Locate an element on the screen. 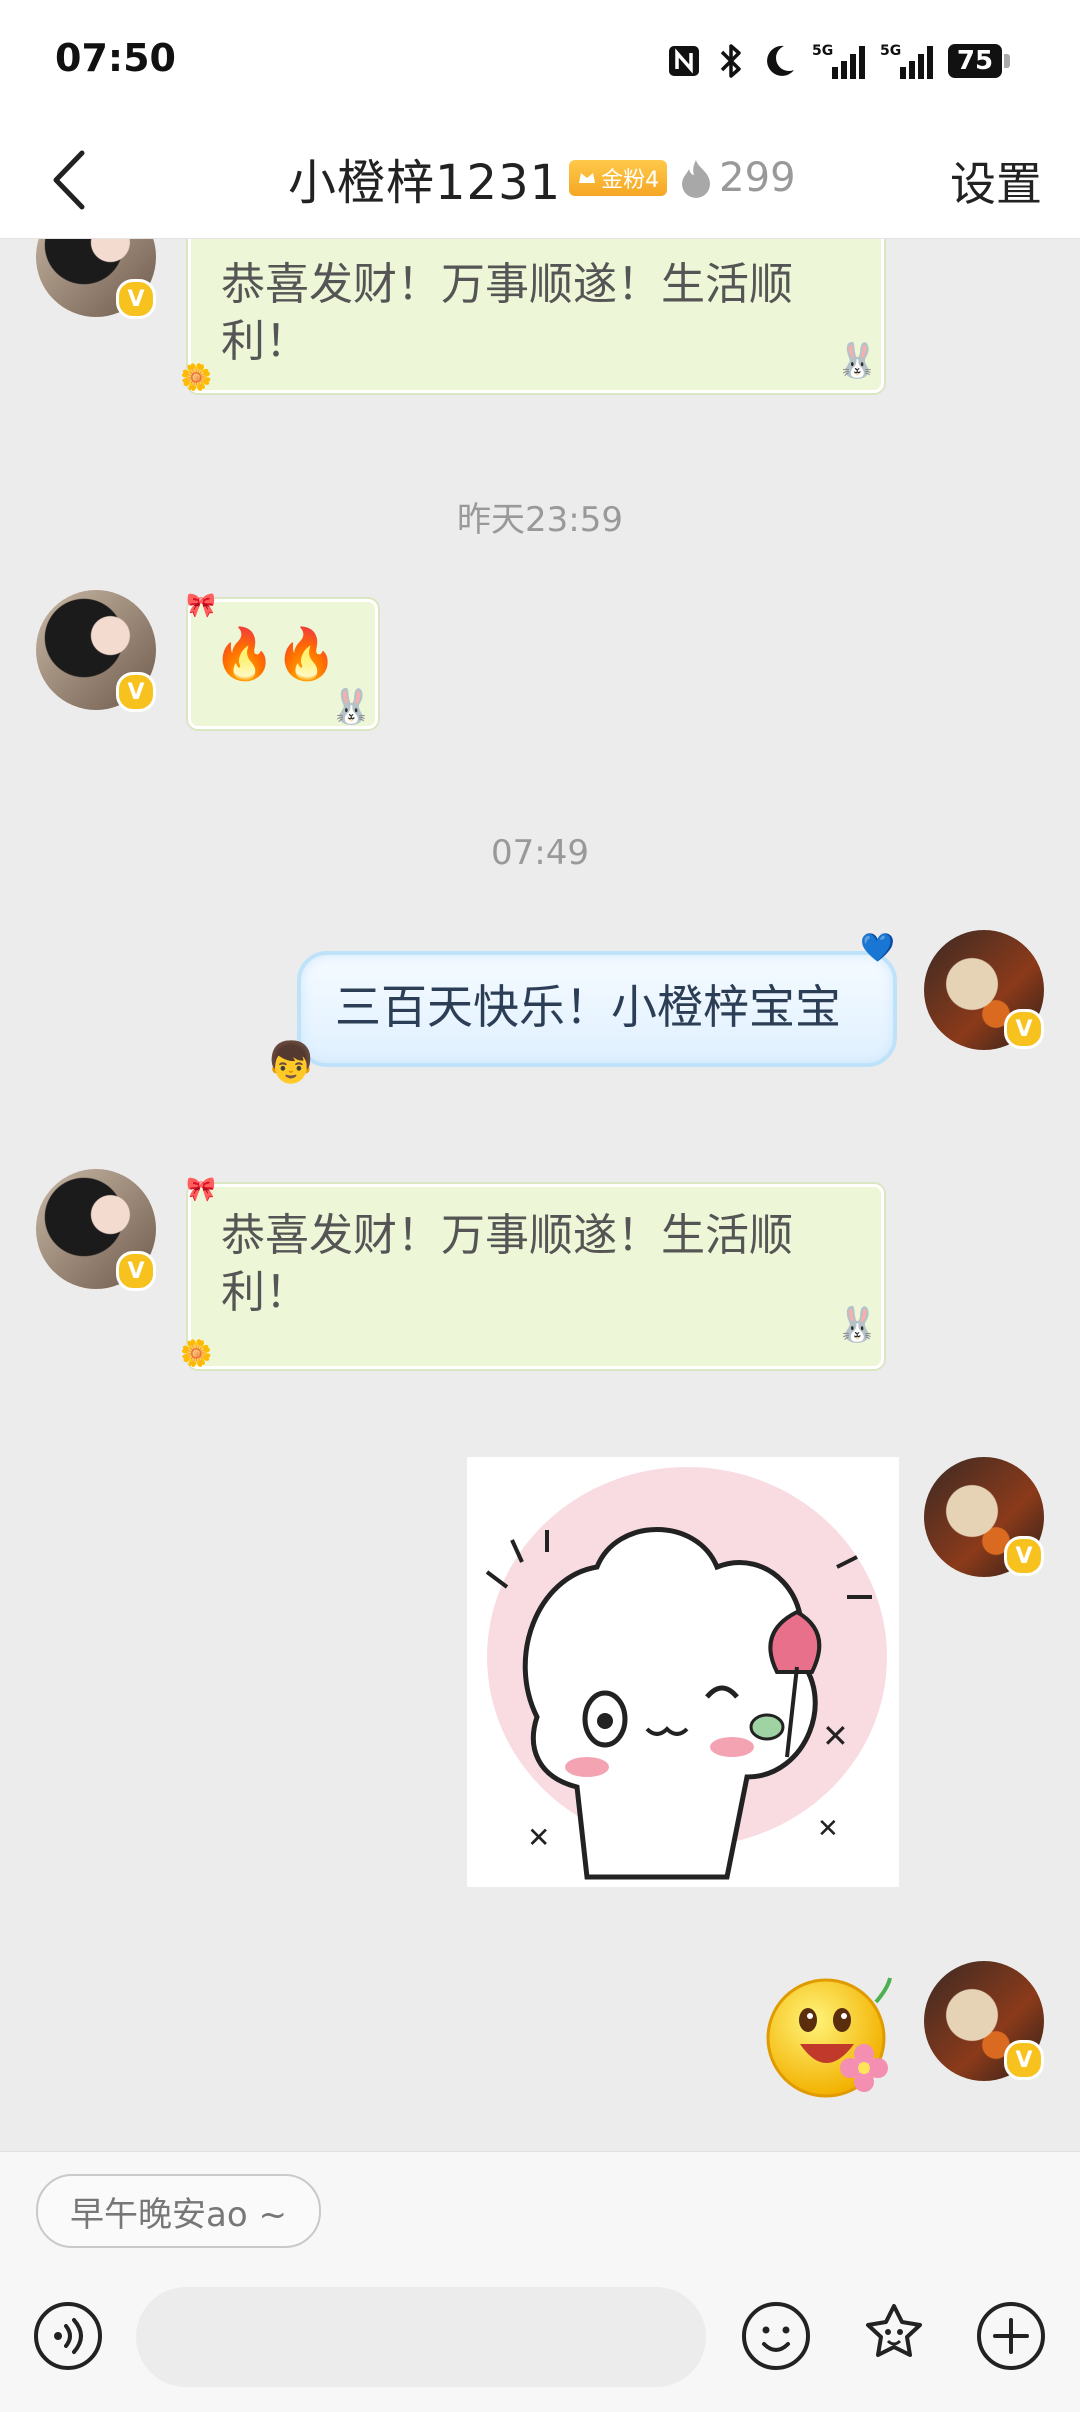 Image resolution: width=1080 pixels, height=2412 pixels. plus-circle-icon is located at coordinates (1011, 2336).